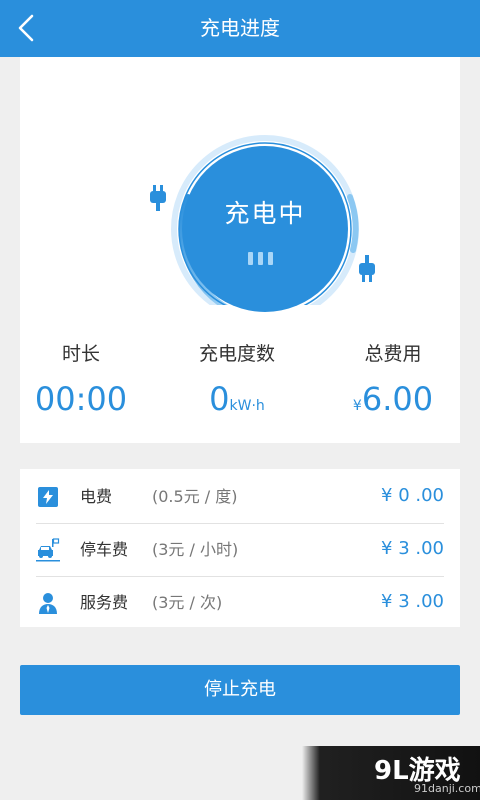 The height and width of the screenshot is (800, 480). I want to click on currency-symbol: ¥, so click(357, 406).